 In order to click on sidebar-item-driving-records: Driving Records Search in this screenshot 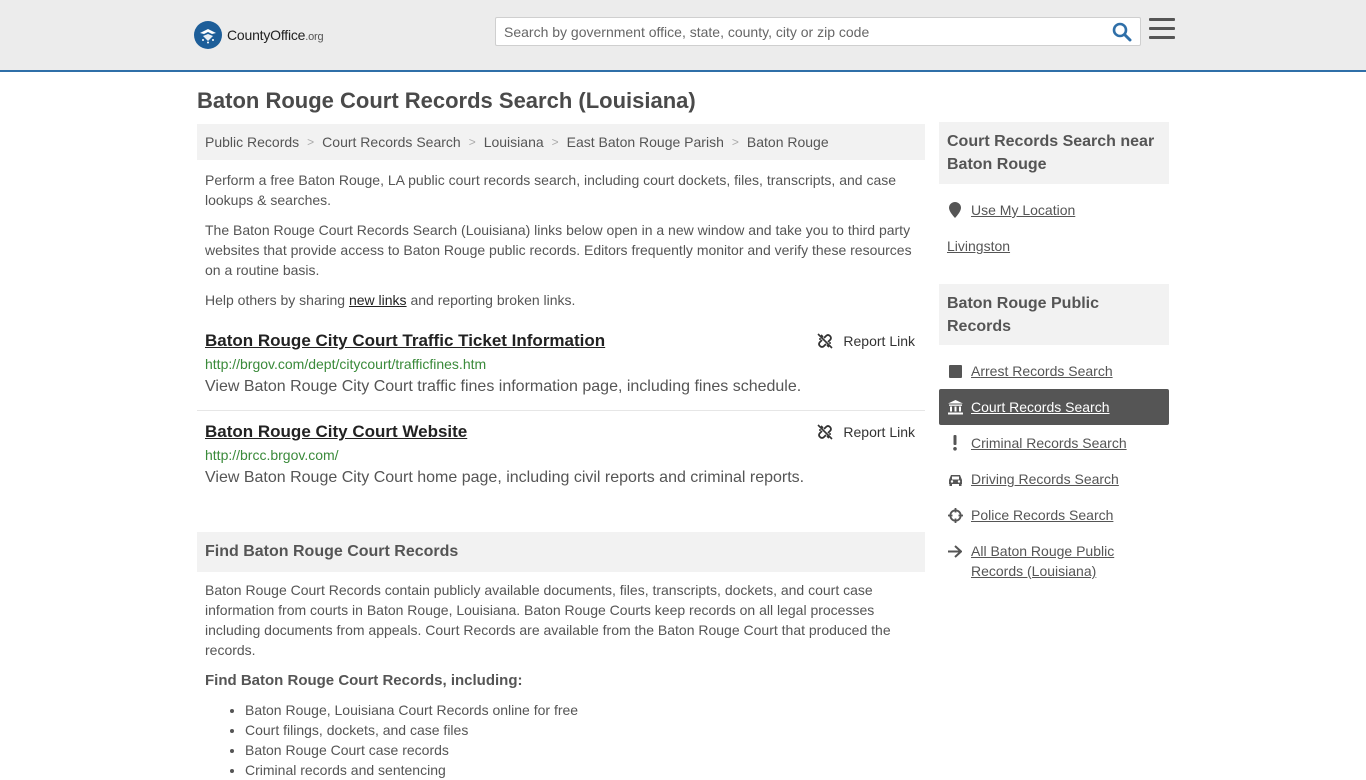, I will do `click(1054, 479)`.